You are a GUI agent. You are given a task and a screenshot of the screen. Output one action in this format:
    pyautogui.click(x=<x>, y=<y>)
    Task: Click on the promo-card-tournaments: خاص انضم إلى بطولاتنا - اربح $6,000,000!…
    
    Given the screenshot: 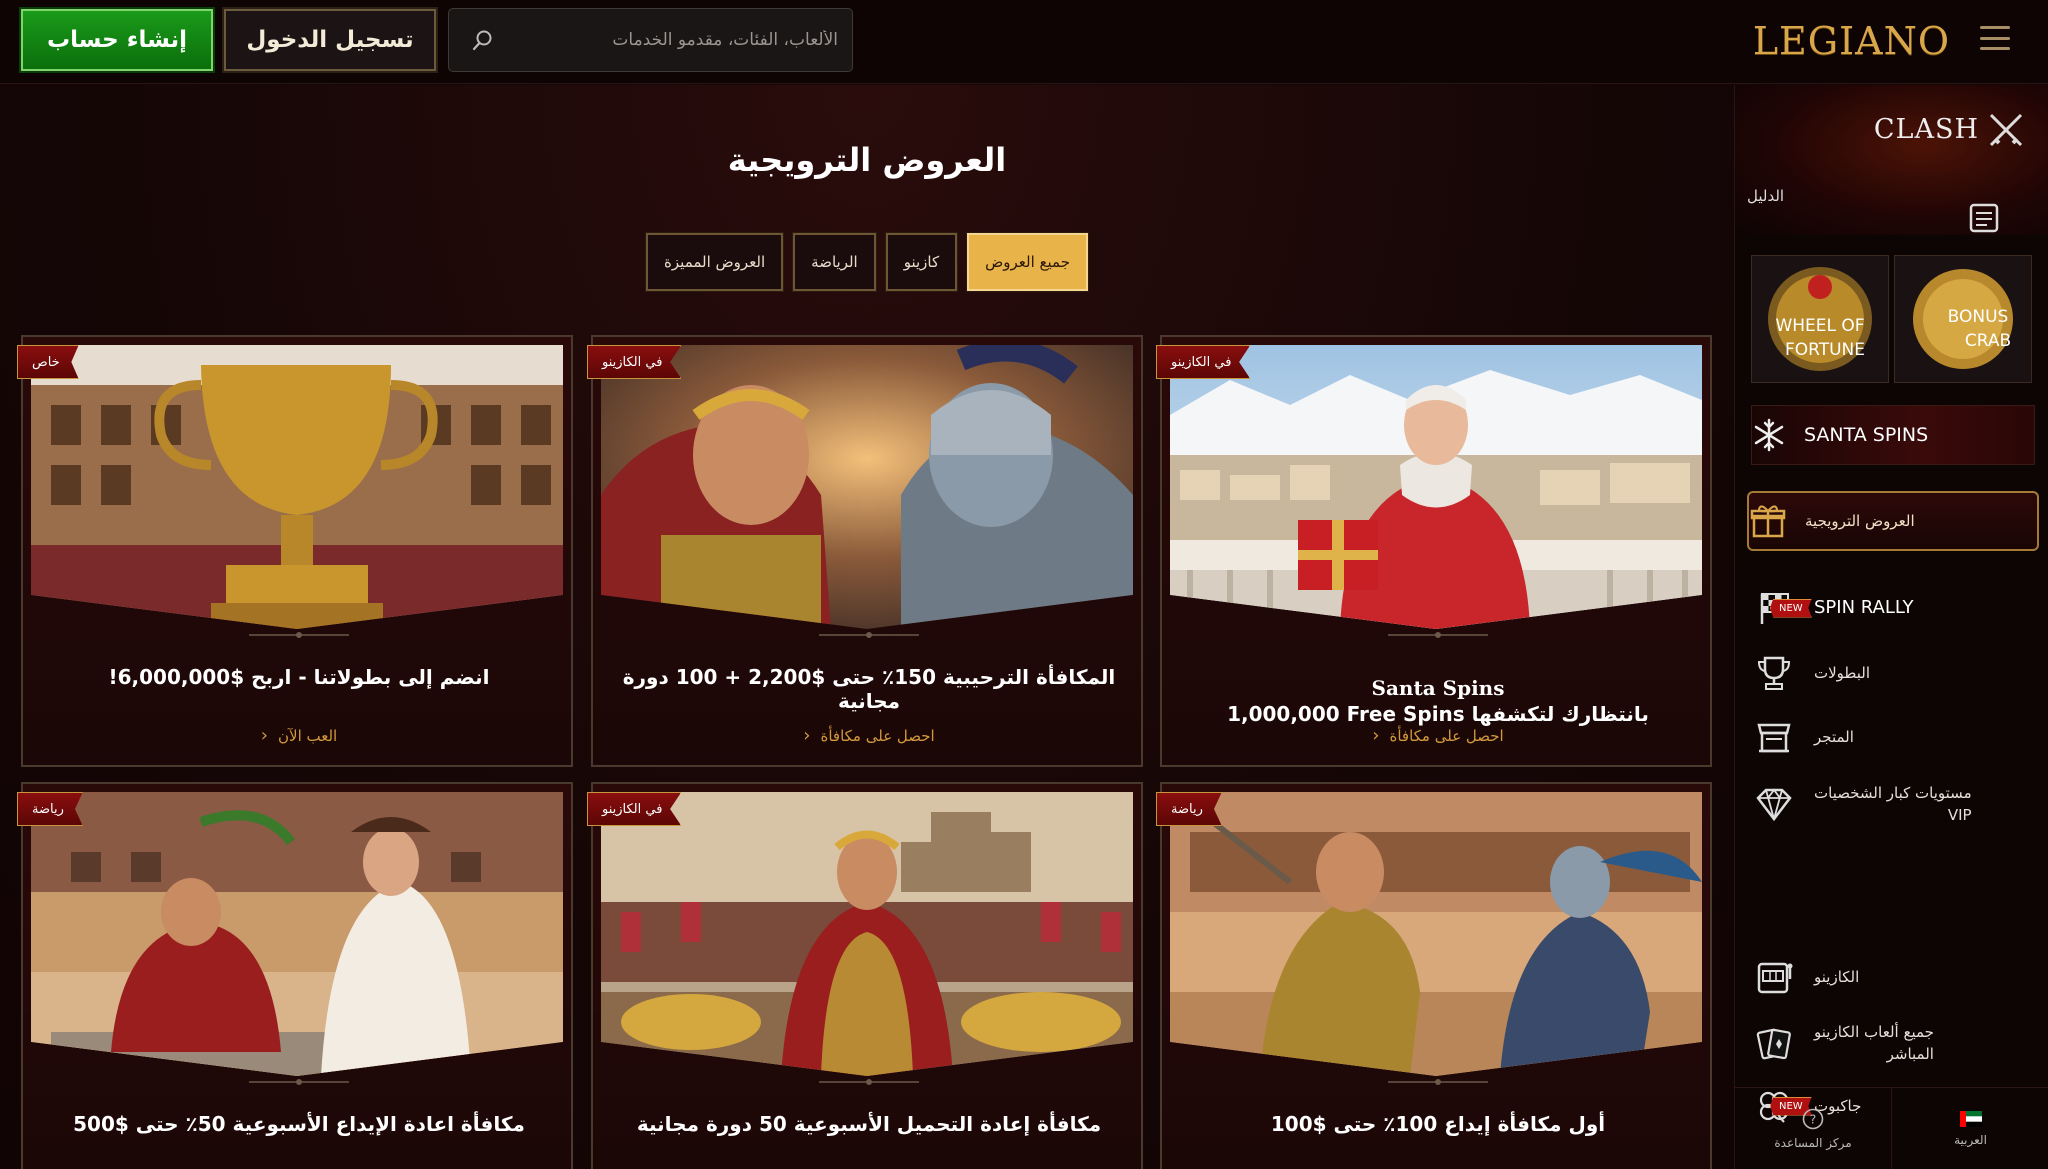 What is the action you would take?
    pyautogui.click(x=296, y=551)
    